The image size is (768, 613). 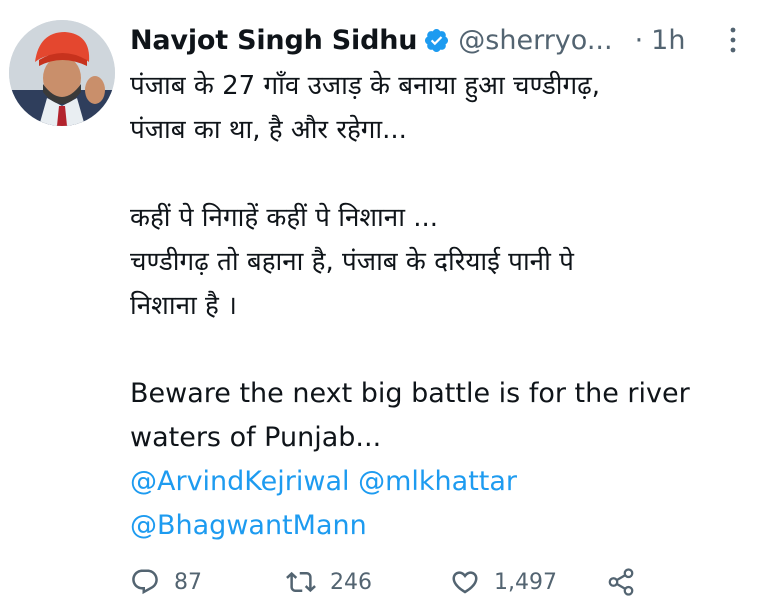 I want to click on like-button: 1,497, so click(x=503, y=582).